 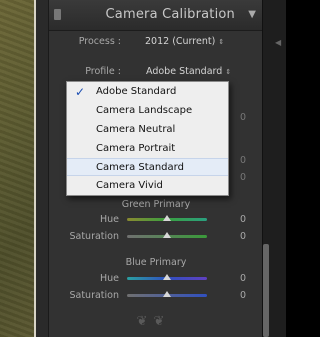 I want to click on green-saturation-thumb, so click(x=167, y=235).